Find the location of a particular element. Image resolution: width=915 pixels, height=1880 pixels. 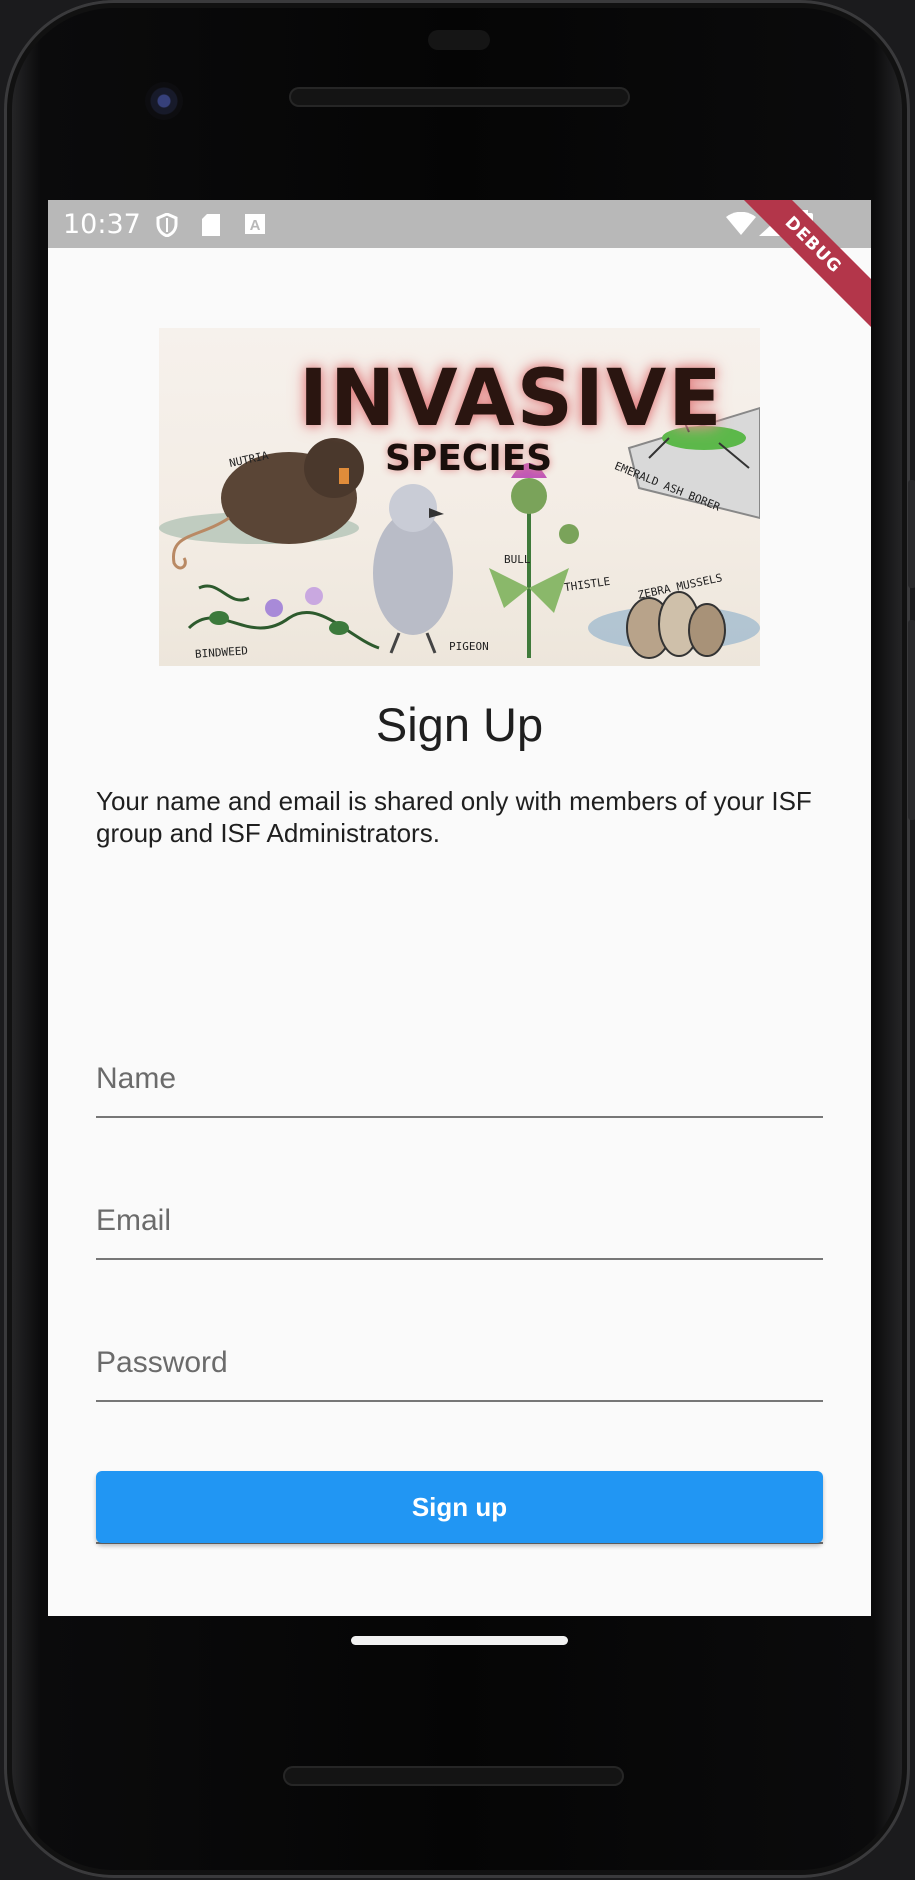

password-input is located at coordinates (459, 1346).